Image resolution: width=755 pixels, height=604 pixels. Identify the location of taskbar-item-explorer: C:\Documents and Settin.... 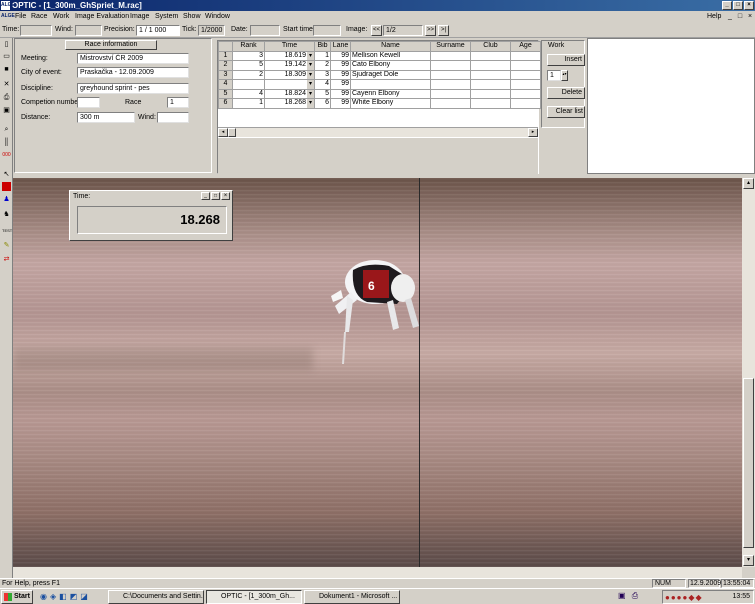
(156, 597).